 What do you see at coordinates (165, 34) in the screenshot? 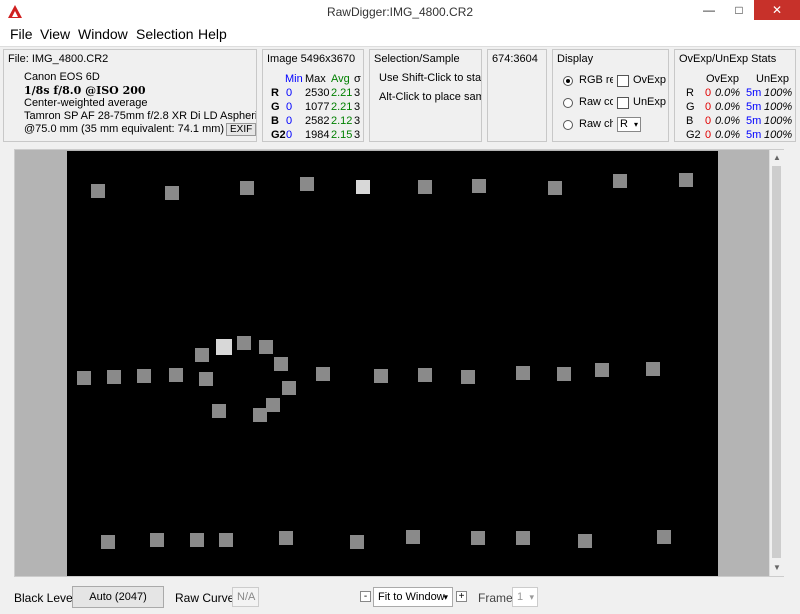
I see `menu-selection: Selection` at bounding box center [165, 34].